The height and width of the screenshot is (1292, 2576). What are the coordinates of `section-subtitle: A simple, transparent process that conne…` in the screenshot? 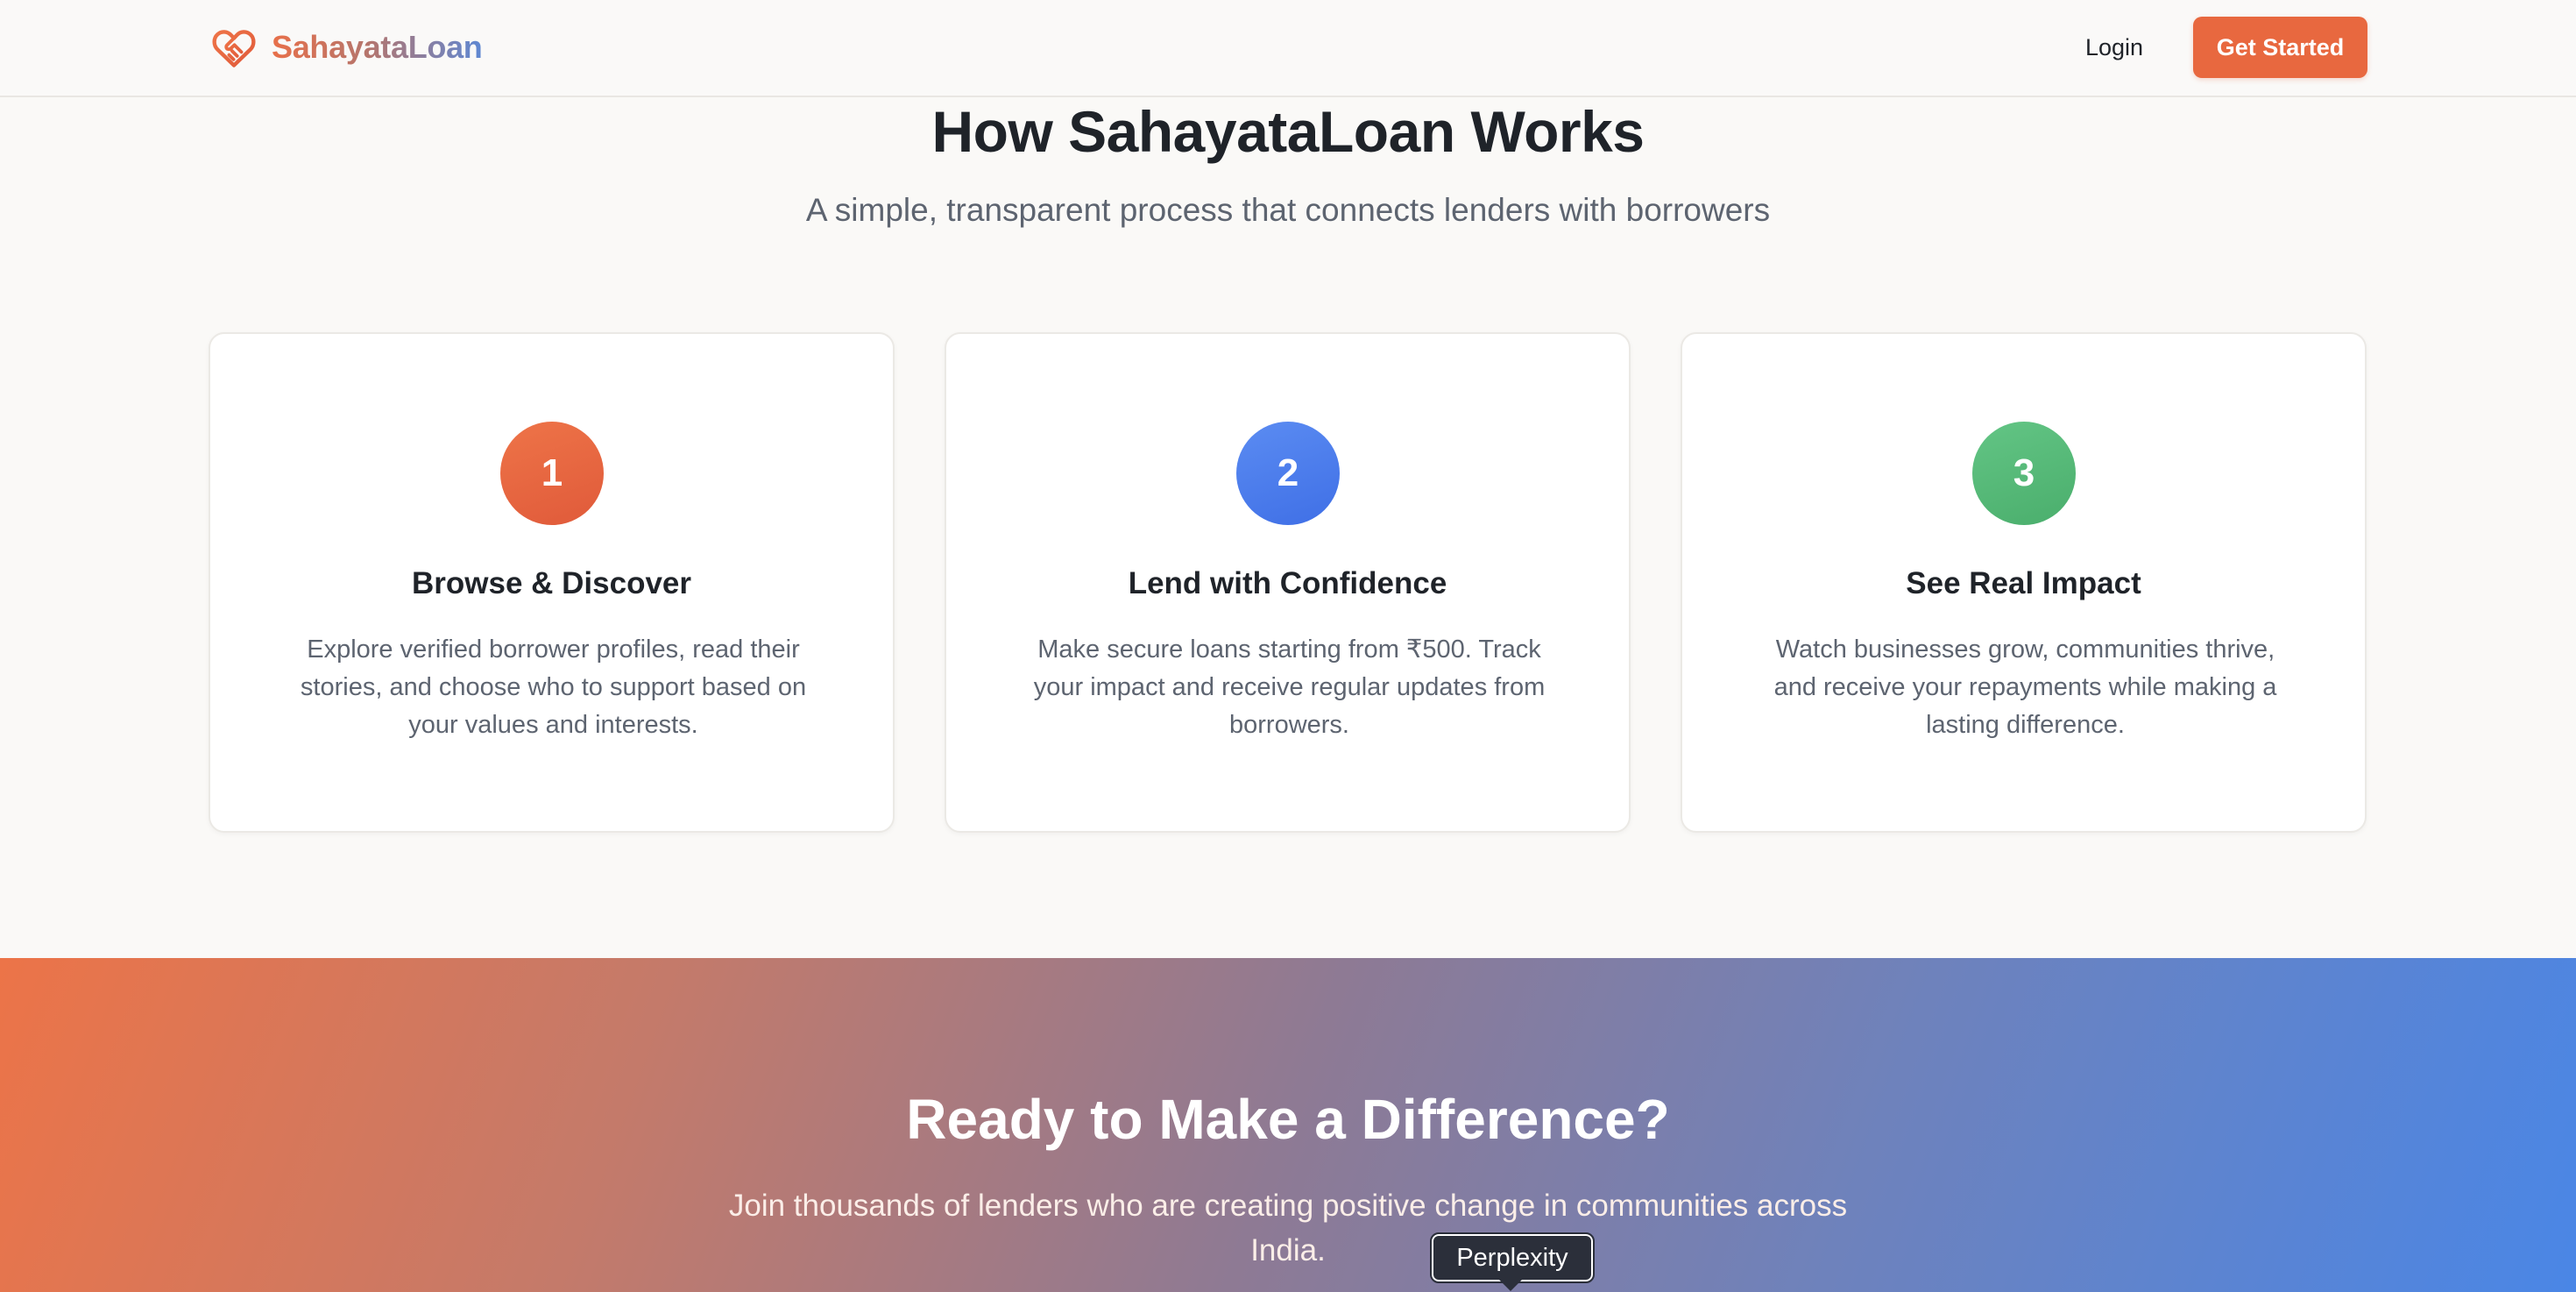 It's located at (1288, 210).